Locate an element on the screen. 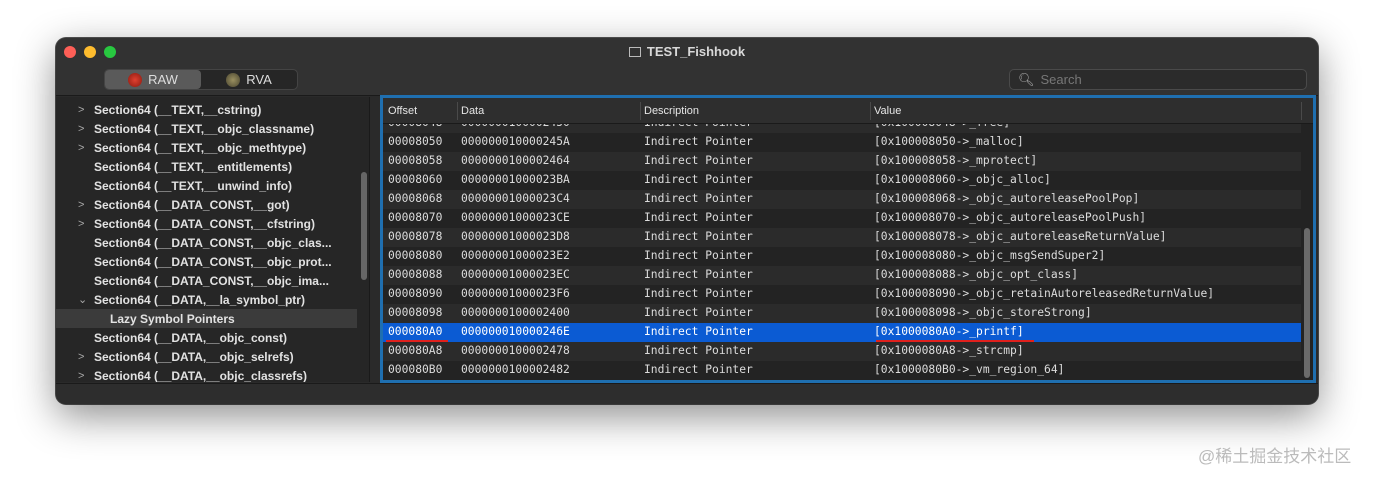  column-value: Value is located at coordinates (887, 111).